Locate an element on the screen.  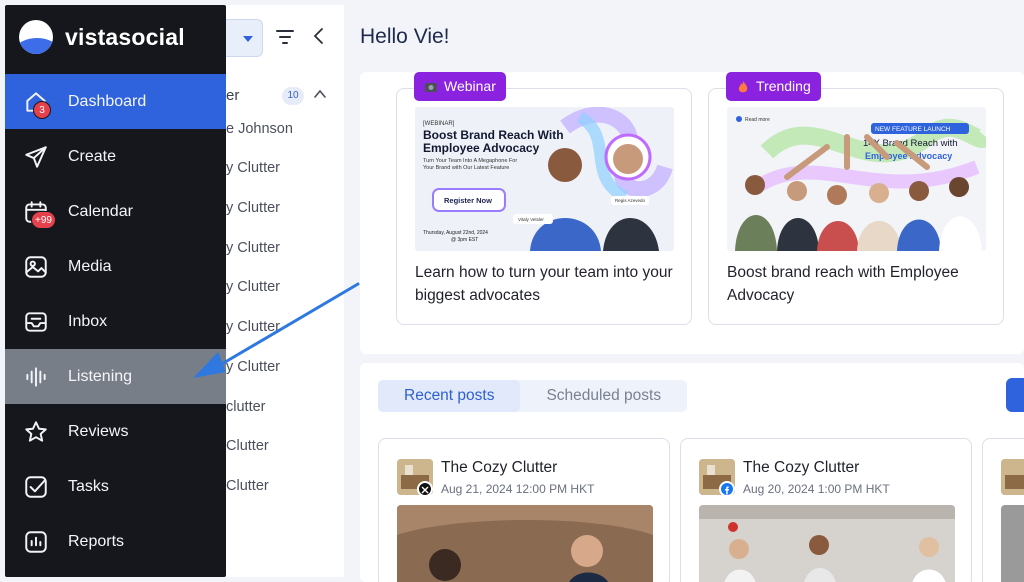
nav-label: Create is located at coordinates (92, 156).